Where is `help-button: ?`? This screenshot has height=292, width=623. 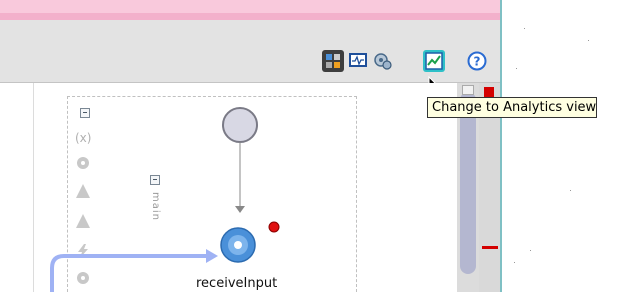 help-button: ? is located at coordinates (477, 61).